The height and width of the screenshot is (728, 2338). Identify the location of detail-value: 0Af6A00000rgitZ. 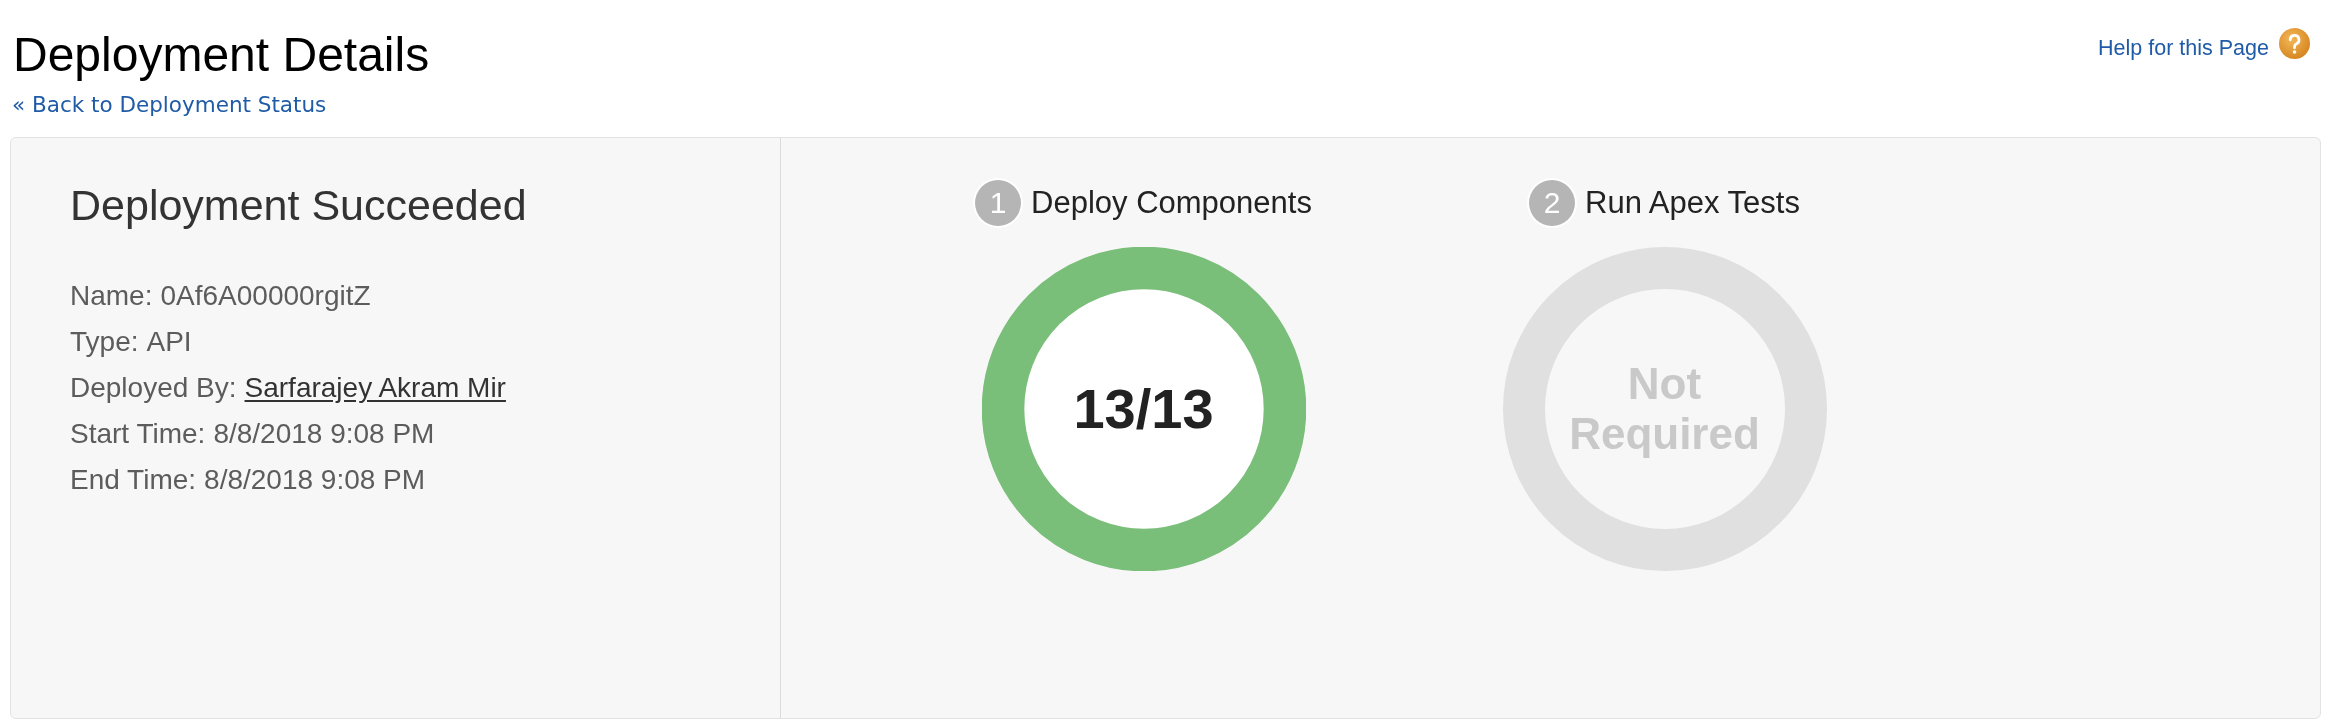
(265, 296).